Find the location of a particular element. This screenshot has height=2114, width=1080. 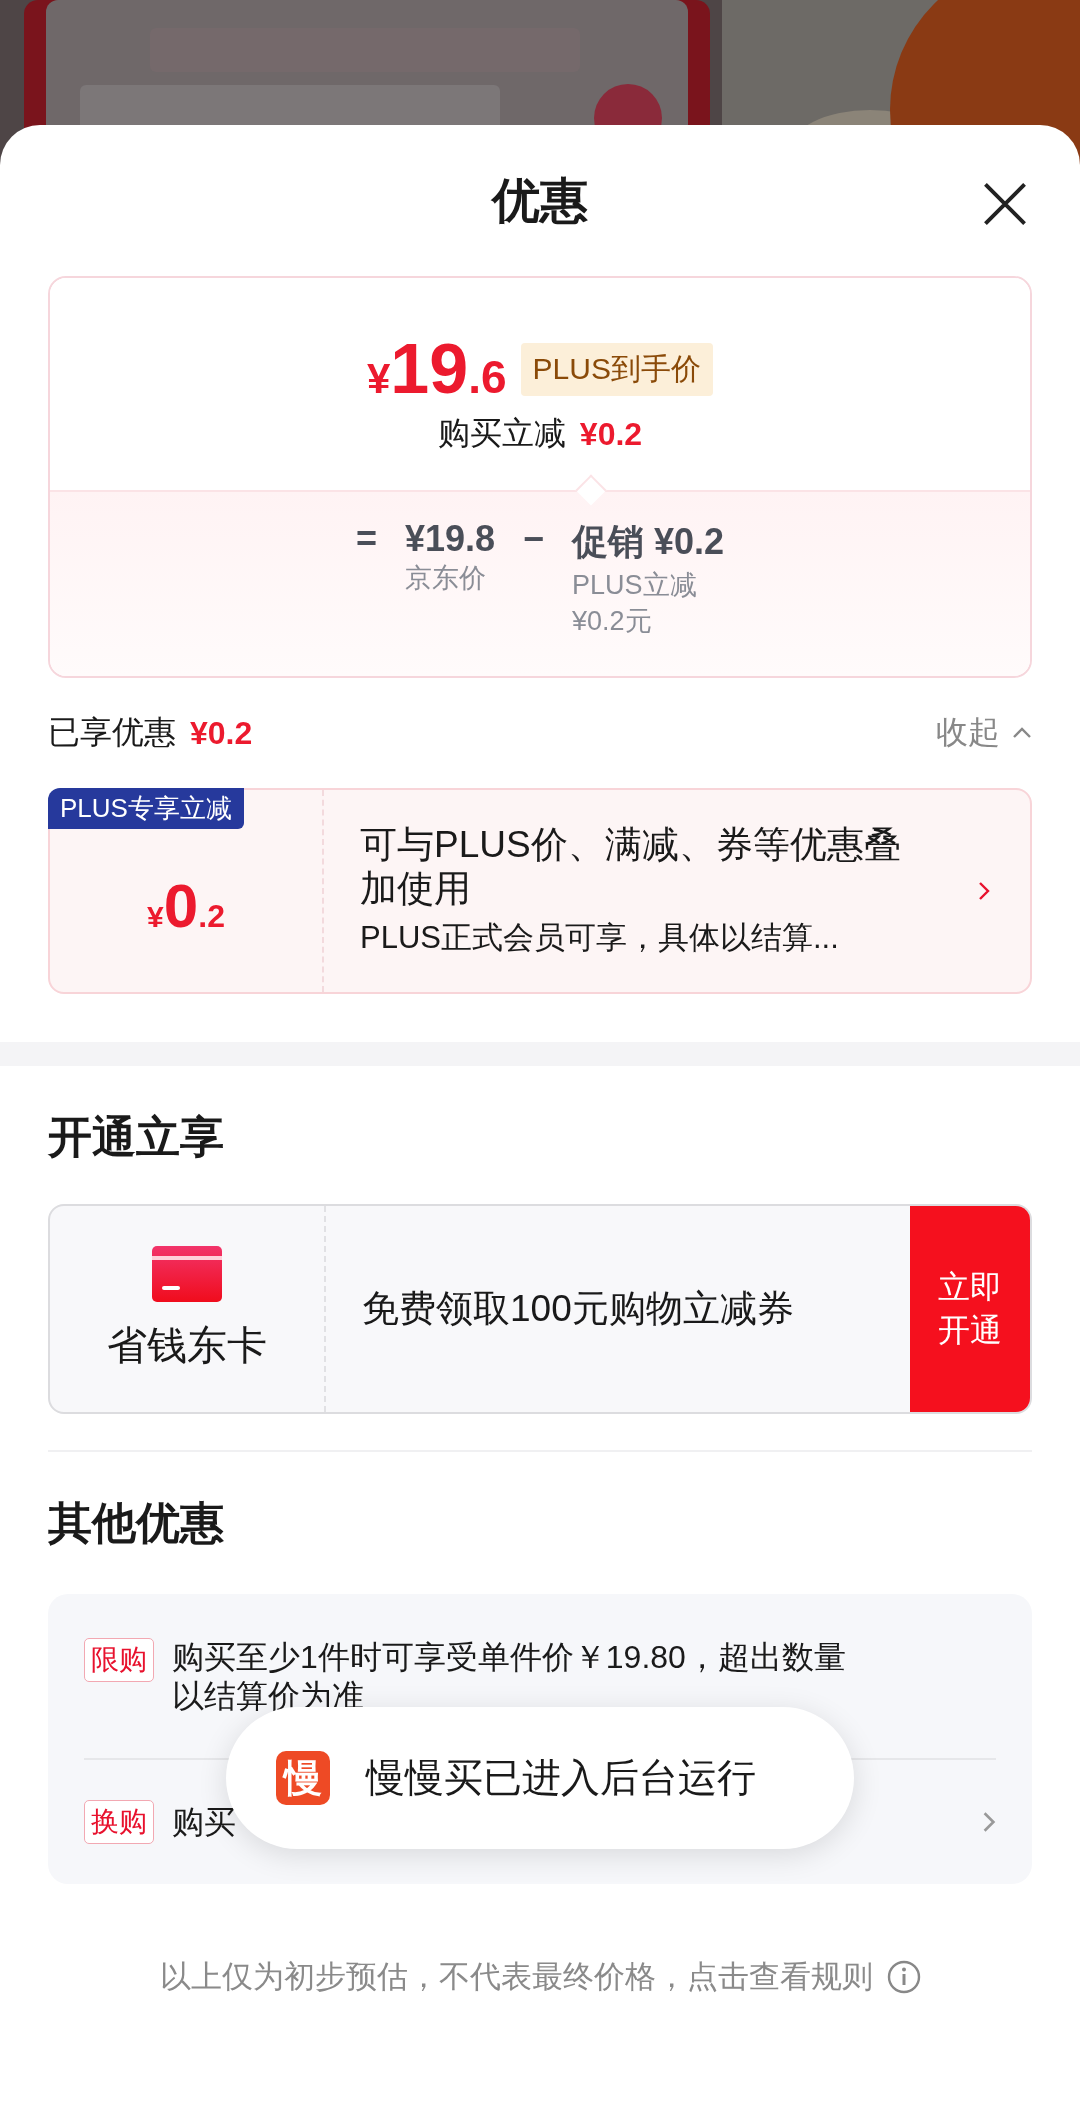

promo-amount: 促销 ¥0.2 is located at coordinates (648, 542).